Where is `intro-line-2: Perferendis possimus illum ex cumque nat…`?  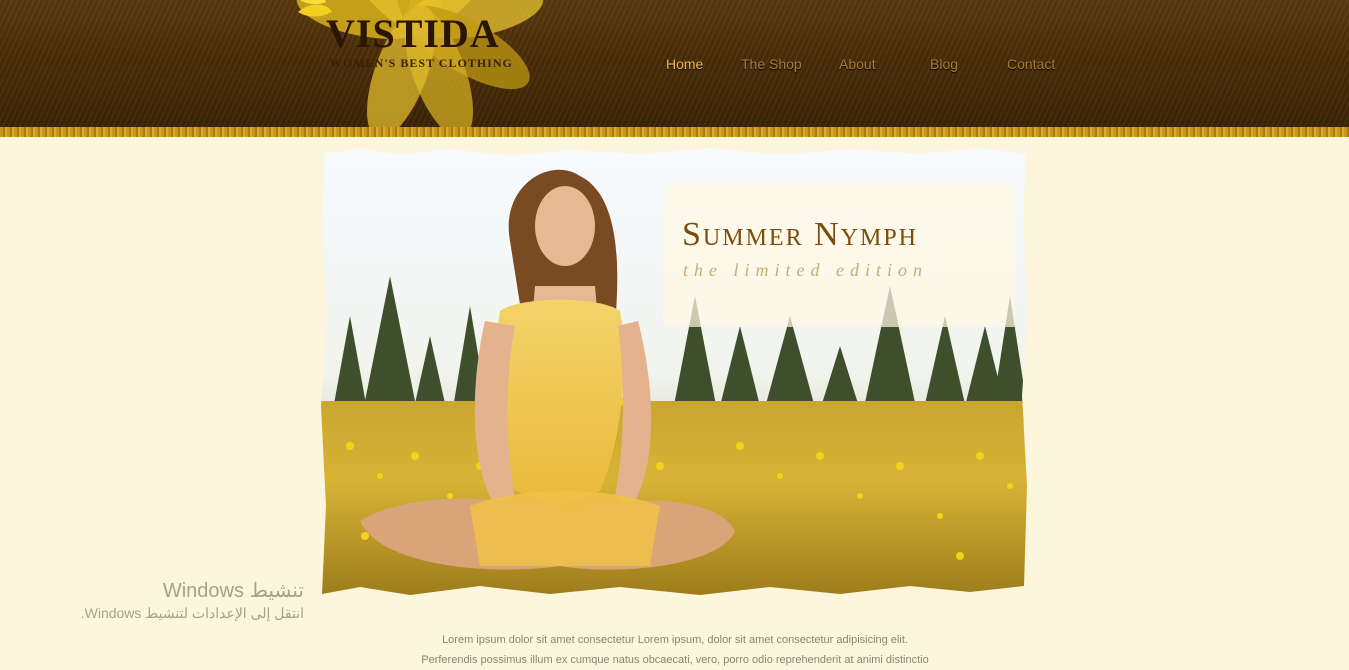
intro-line-2: Perferendis possimus illum ex cumque nat… is located at coordinates (675, 660).